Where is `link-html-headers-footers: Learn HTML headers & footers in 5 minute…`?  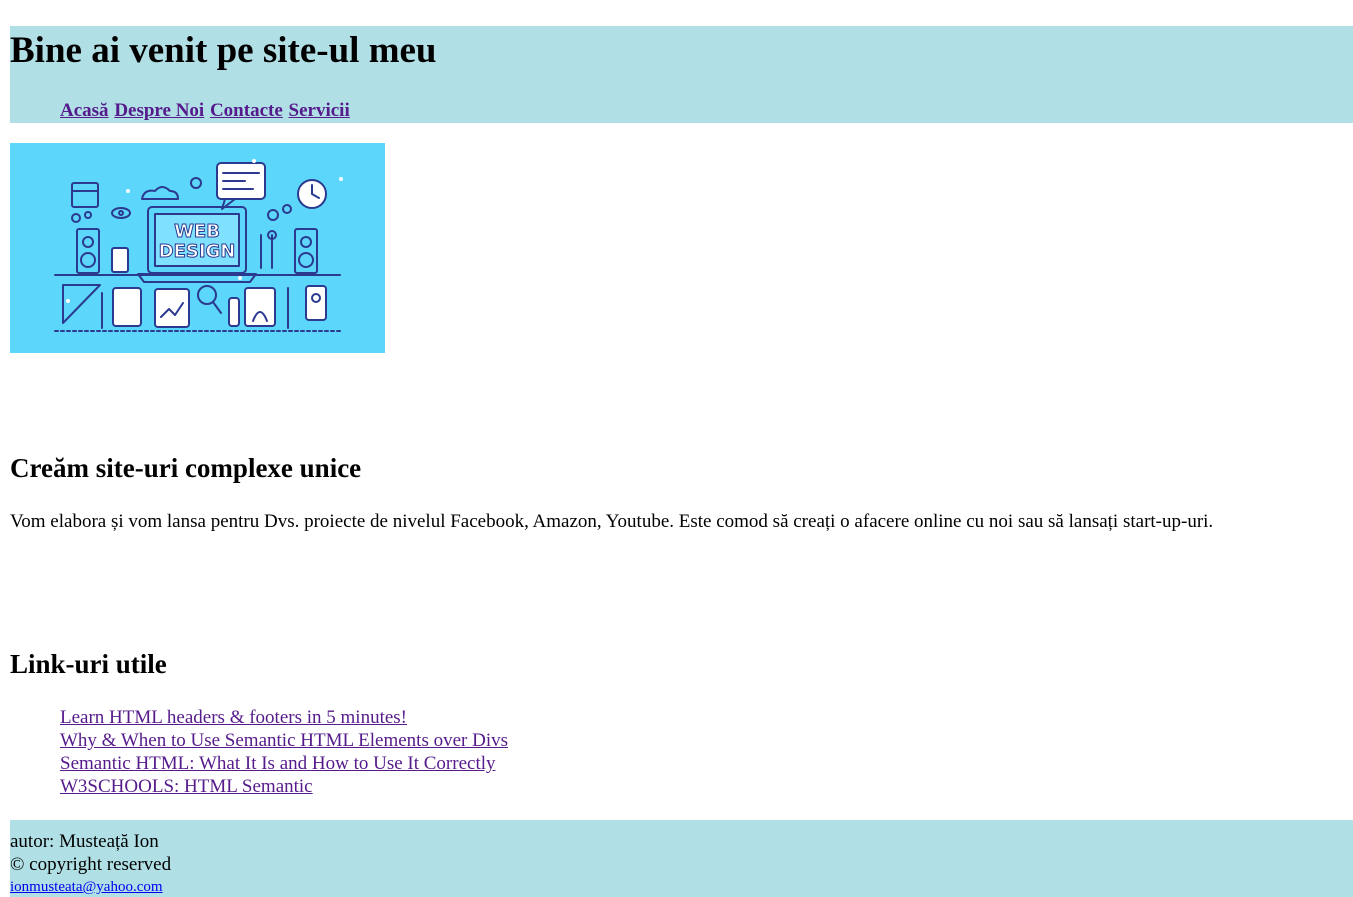
link-html-headers-footers: Learn HTML headers & footers in 5 minute… is located at coordinates (233, 717).